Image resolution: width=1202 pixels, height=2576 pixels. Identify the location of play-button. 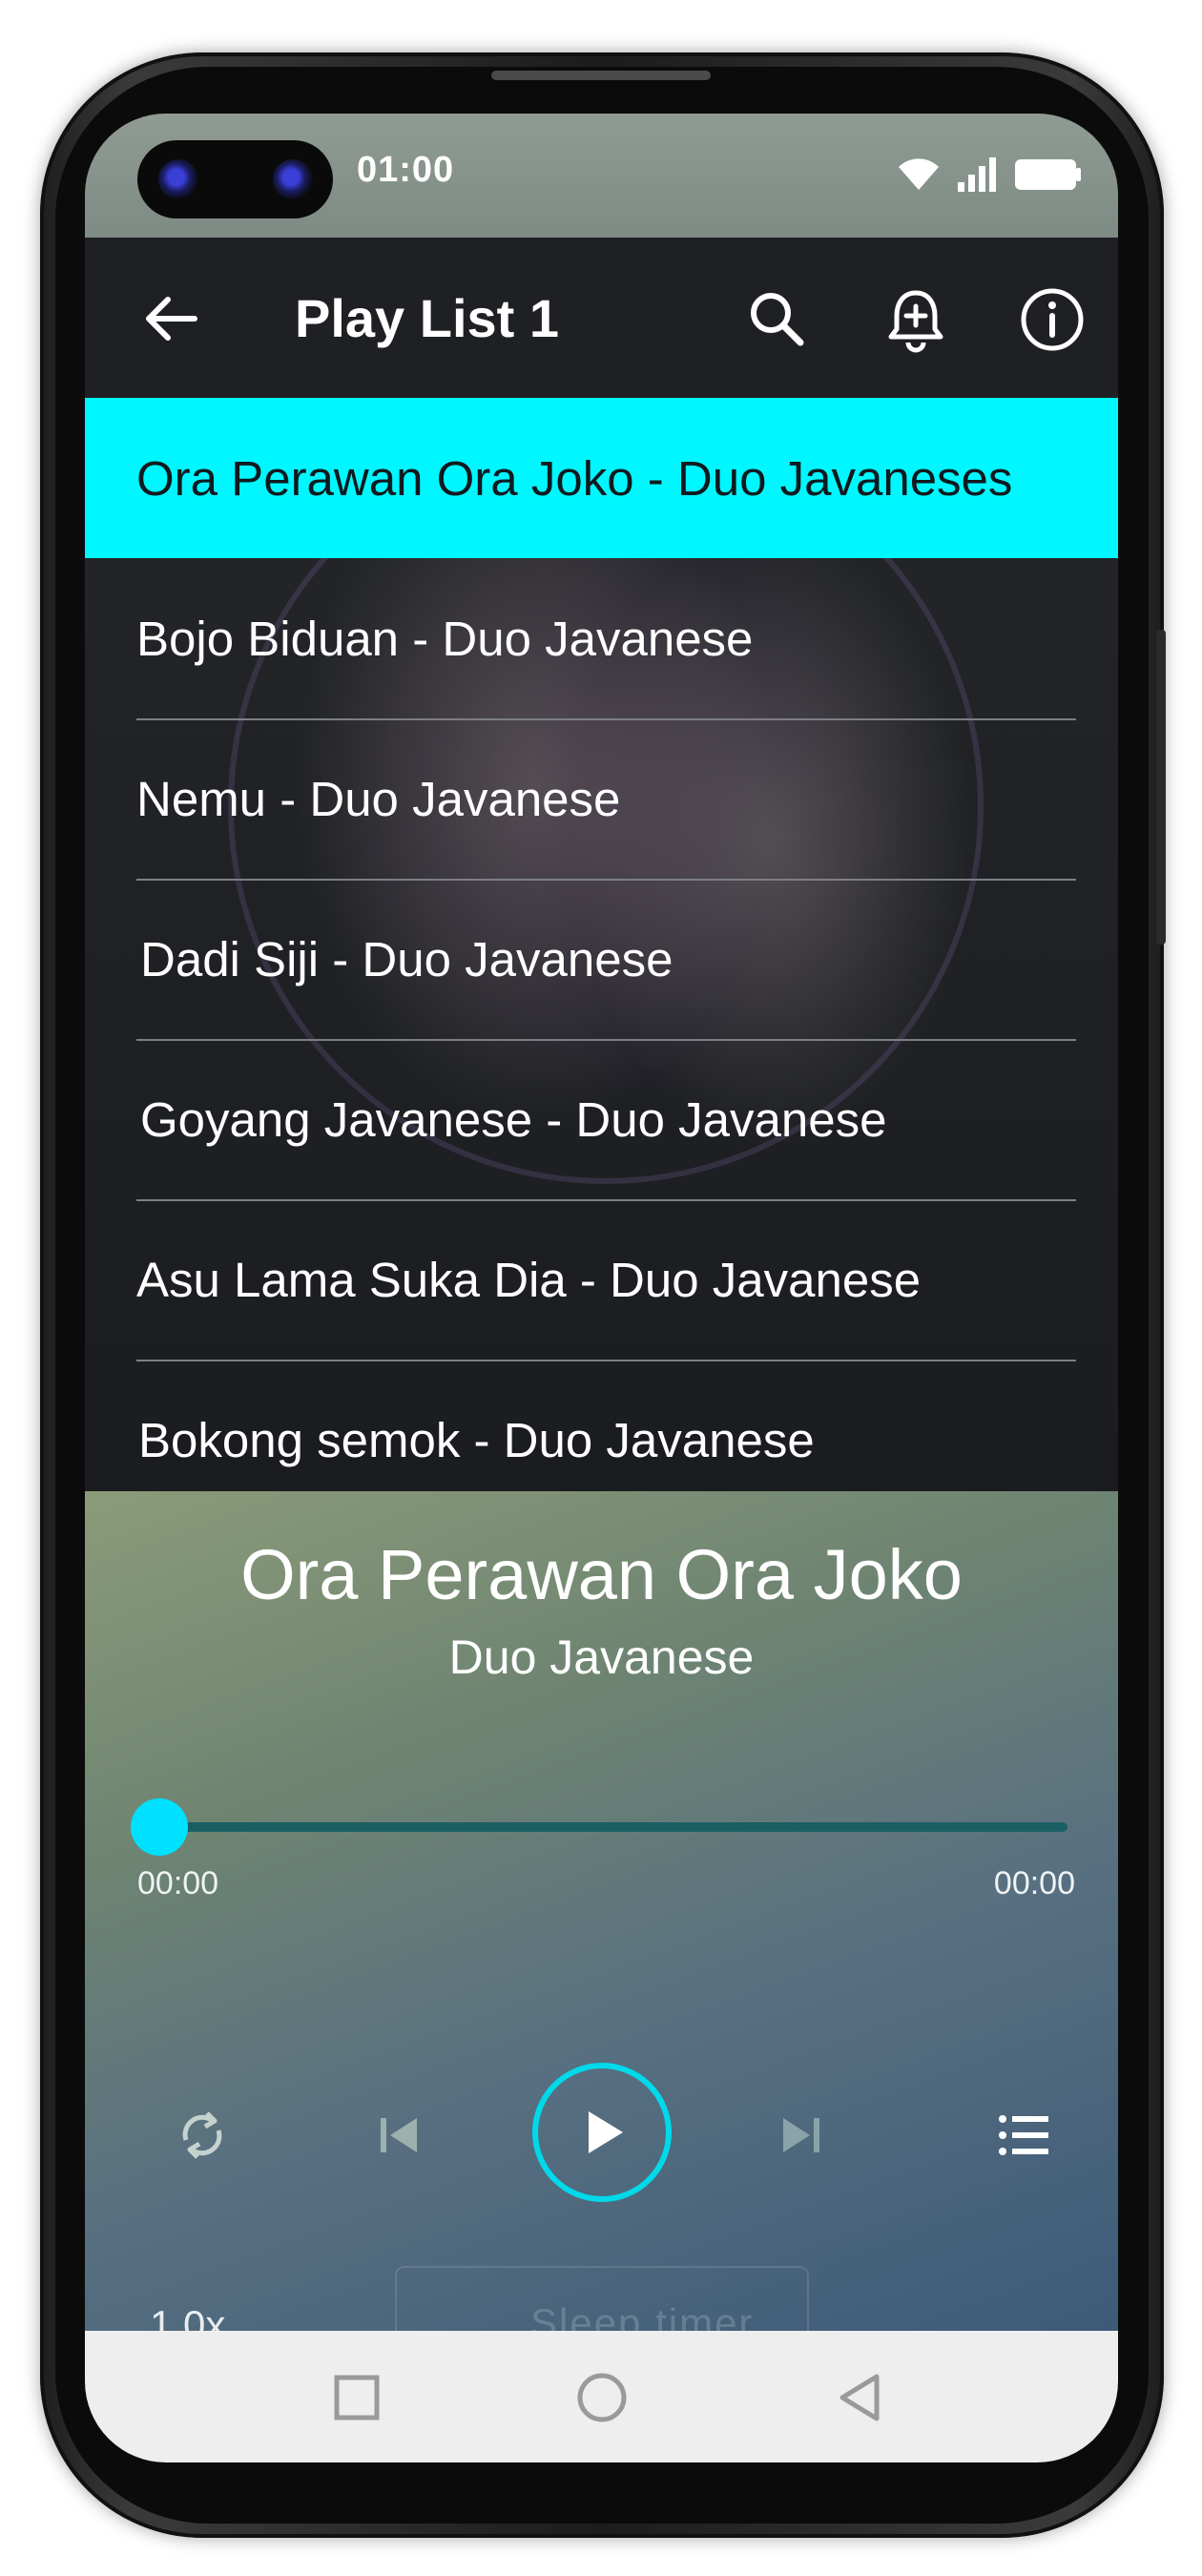
(602, 2132).